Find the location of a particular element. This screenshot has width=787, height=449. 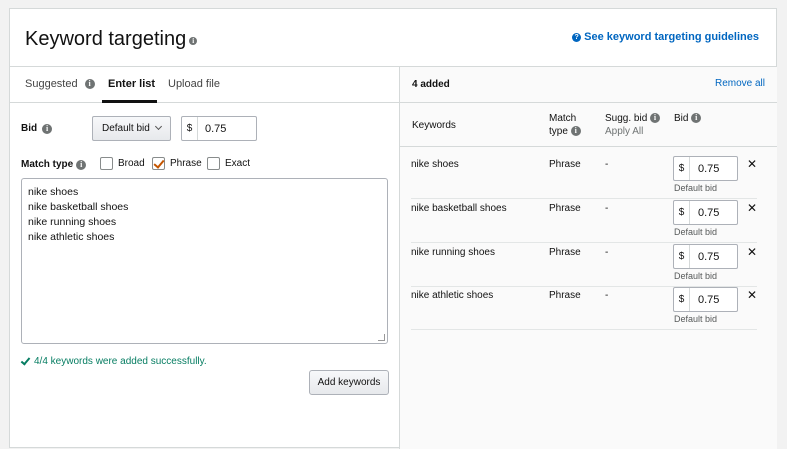

added-count: 4 added is located at coordinates (431, 84).